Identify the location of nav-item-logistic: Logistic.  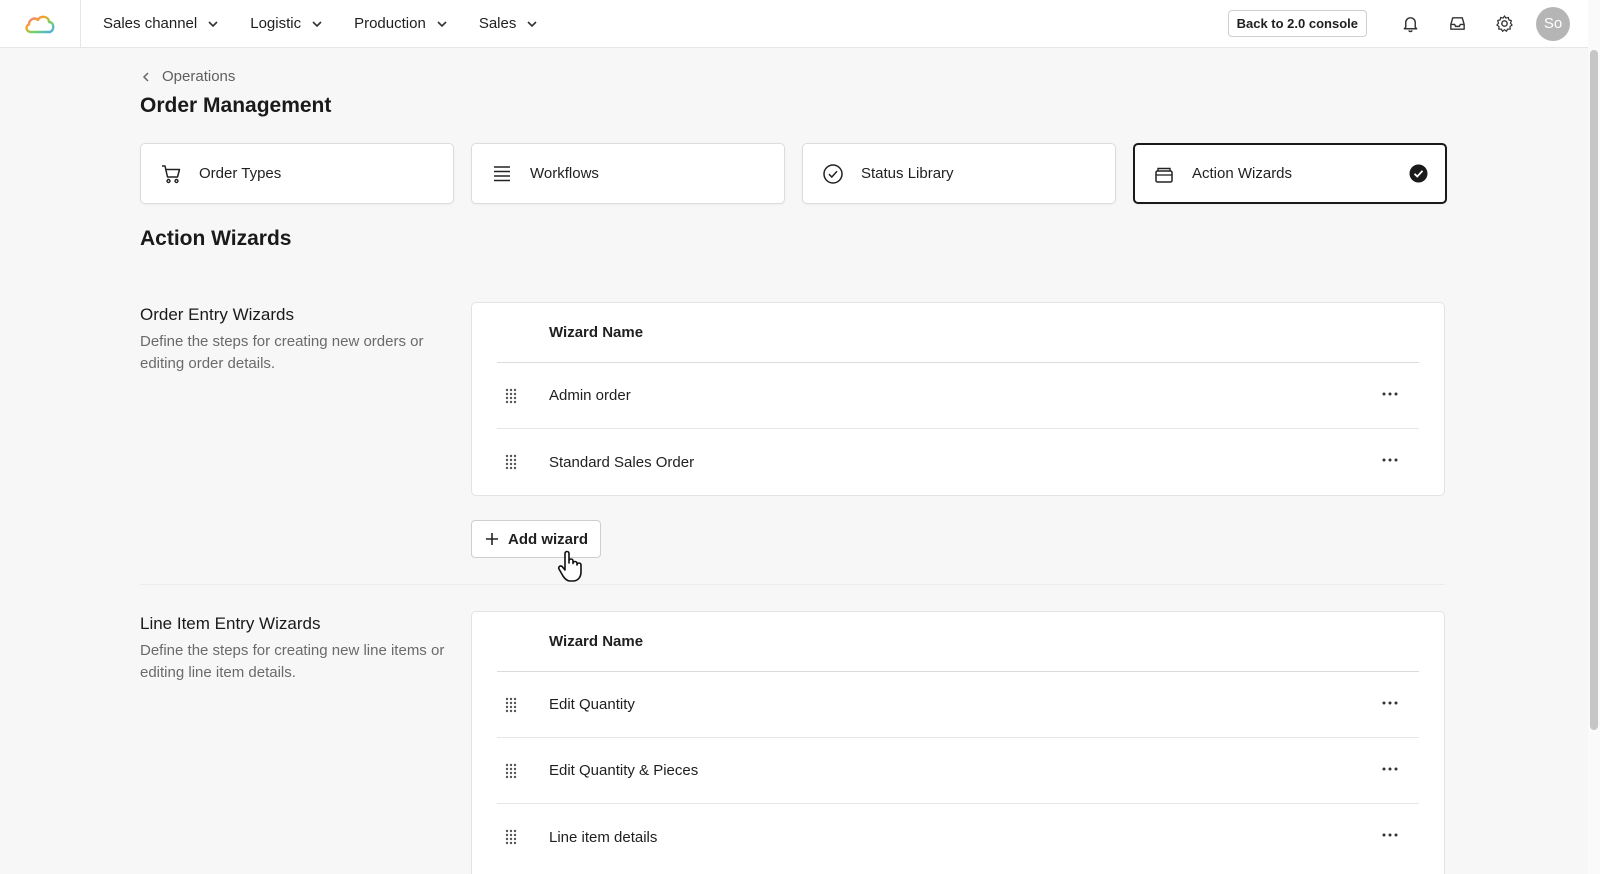
(287, 23).